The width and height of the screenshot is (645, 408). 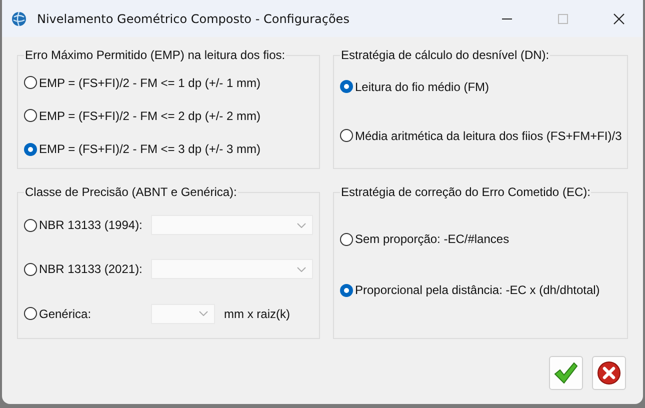 I want to click on unit-label: mm x raiz(k), so click(x=257, y=313).